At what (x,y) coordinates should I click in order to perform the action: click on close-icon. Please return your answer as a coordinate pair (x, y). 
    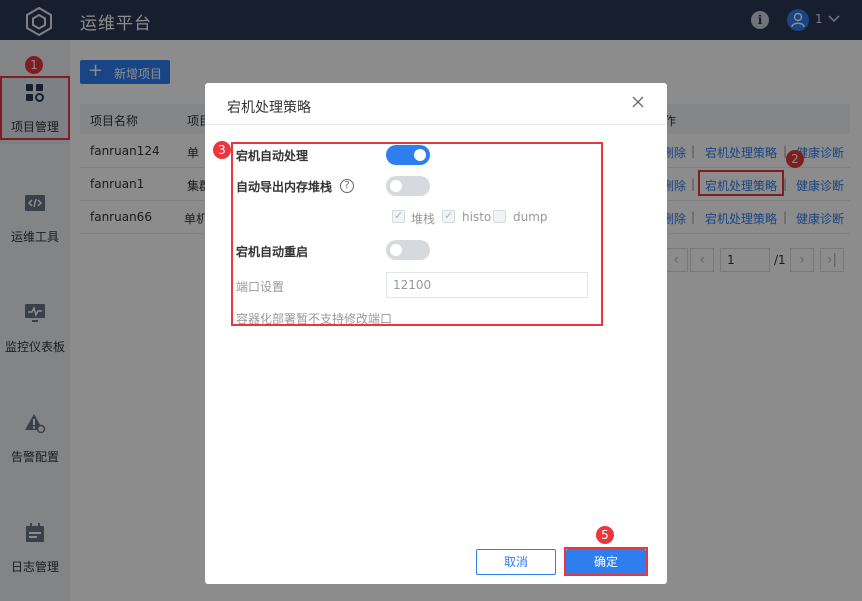
    Looking at the image, I should click on (638, 102).